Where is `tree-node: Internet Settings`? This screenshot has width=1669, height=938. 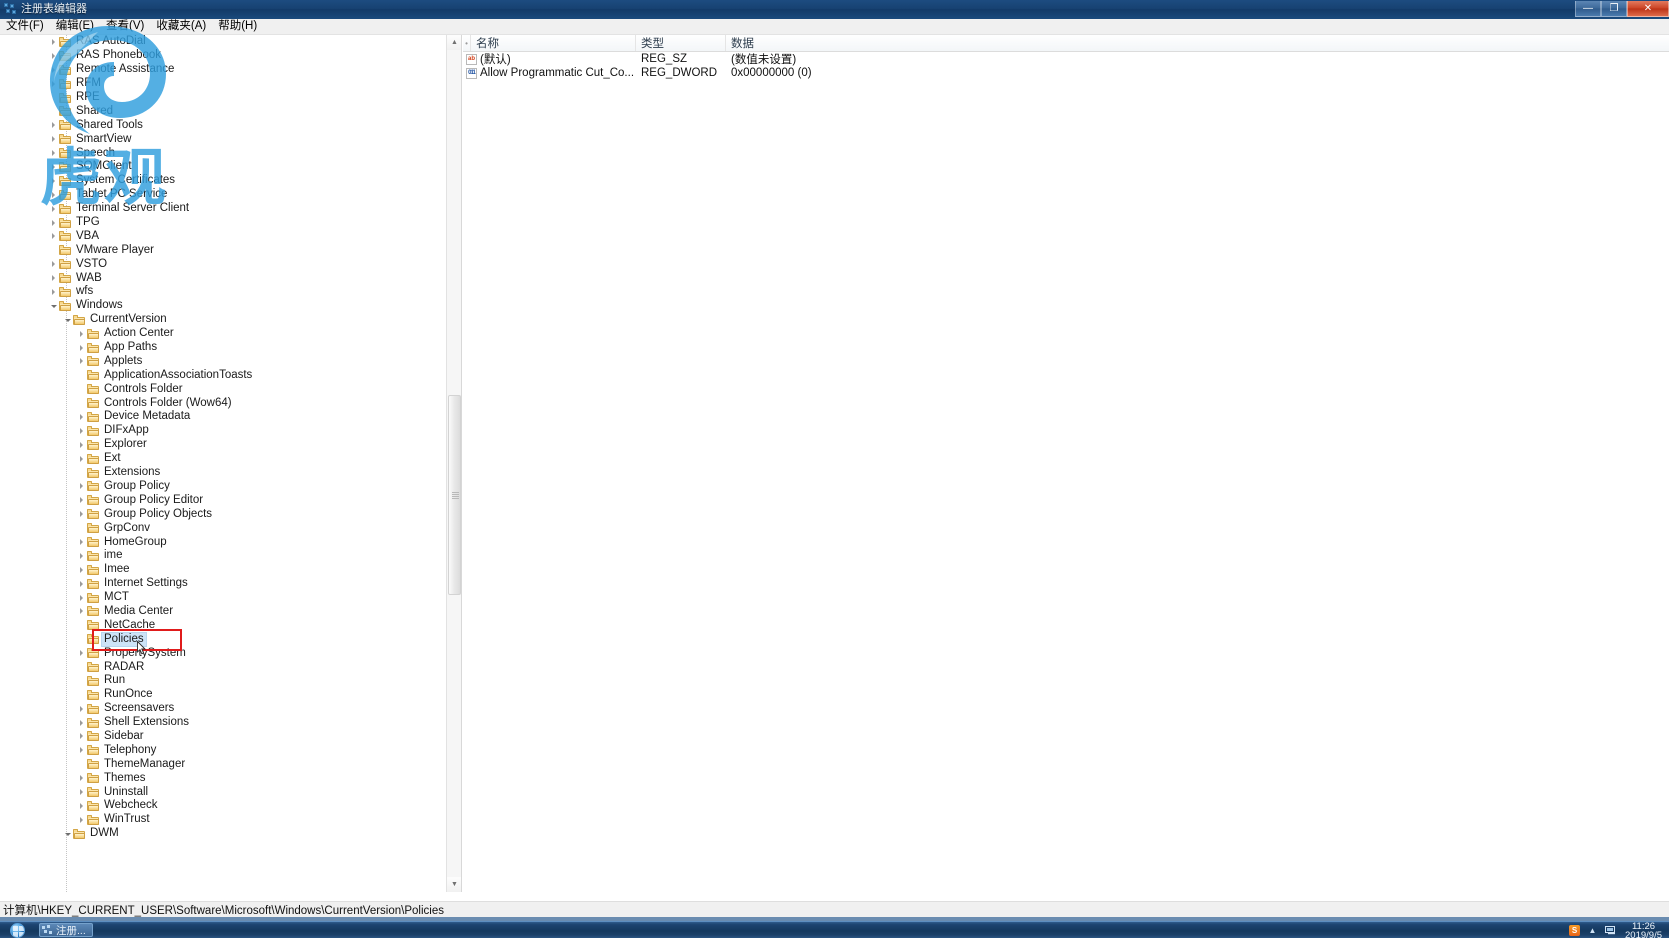 tree-node: Internet Settings is located at coordinates (223, 584).